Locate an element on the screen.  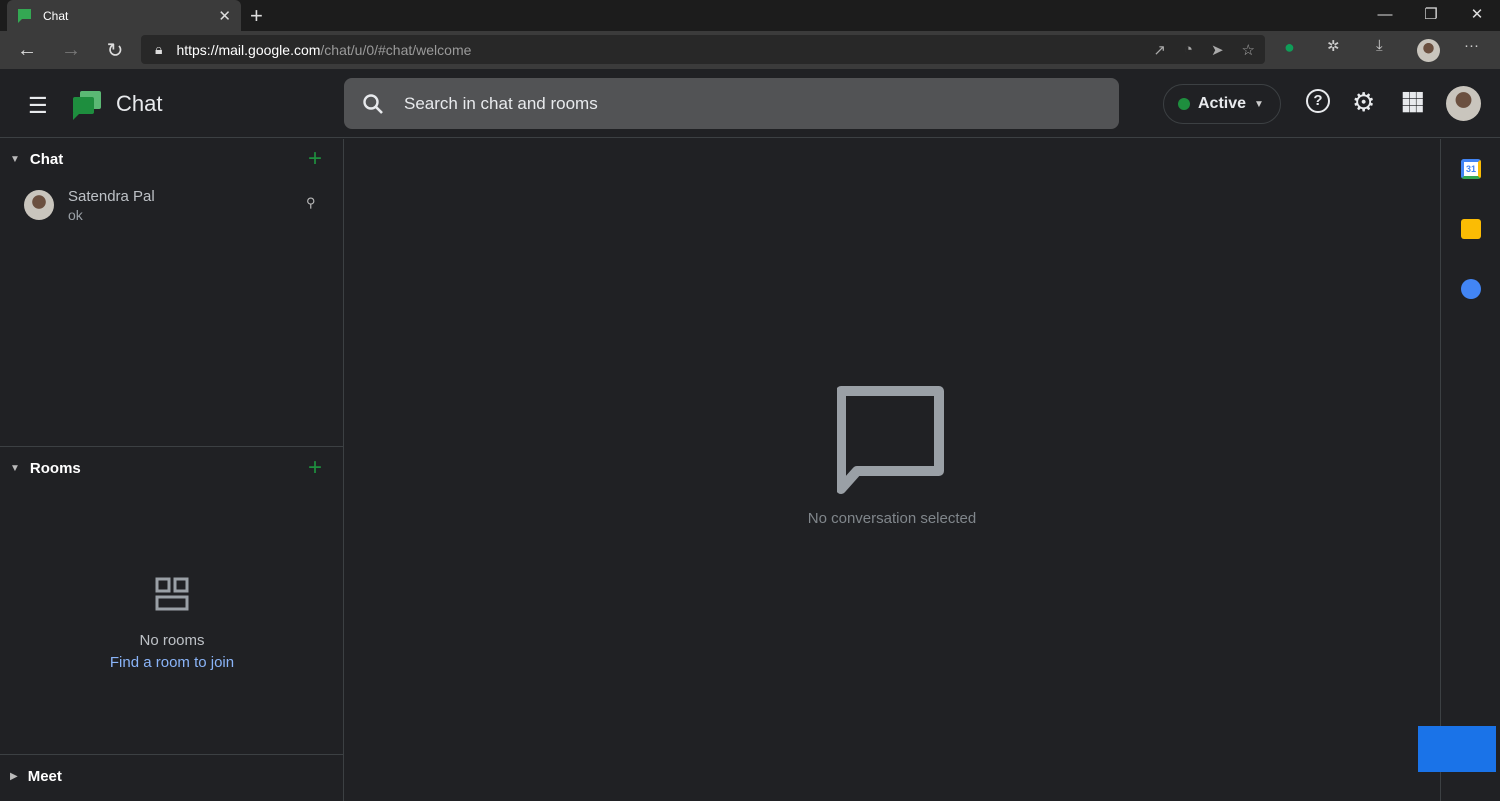
extensions-icon: ✲ is located at coordinates (1333, 46).